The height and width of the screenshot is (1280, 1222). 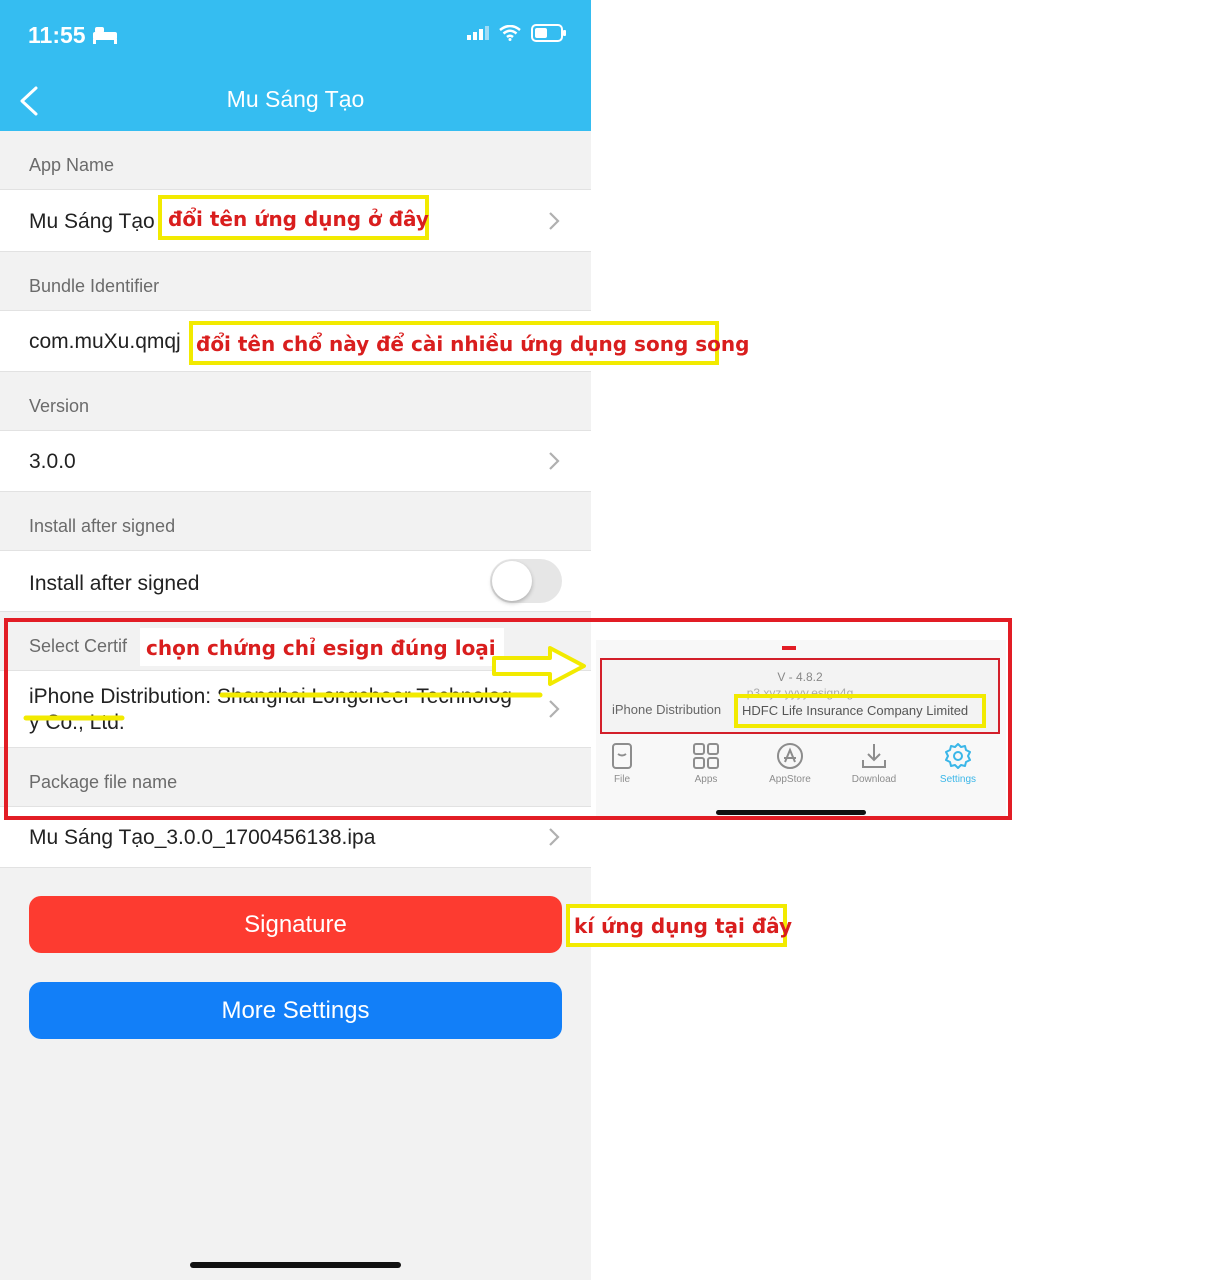 I want to click on annotation-text: kí ứng dụng tại đây, so click(x=683, y=926).